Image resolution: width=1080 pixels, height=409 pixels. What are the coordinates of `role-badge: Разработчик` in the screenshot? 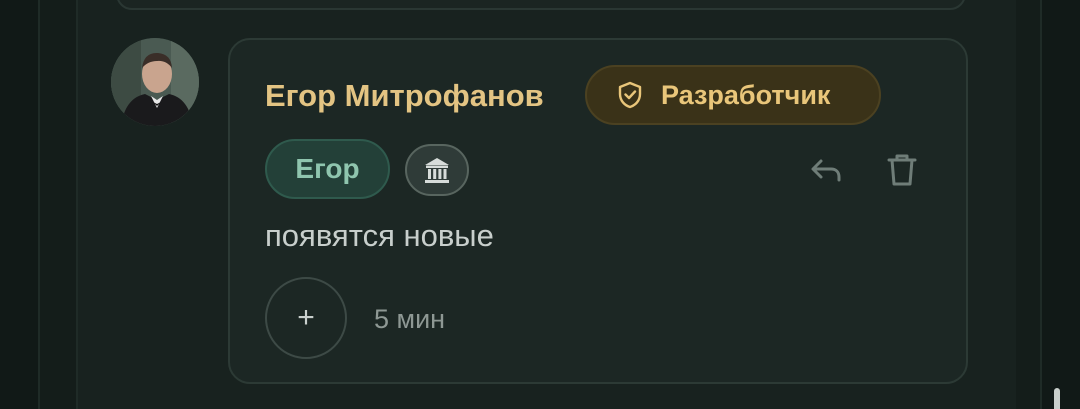 It's located at (733, 95).